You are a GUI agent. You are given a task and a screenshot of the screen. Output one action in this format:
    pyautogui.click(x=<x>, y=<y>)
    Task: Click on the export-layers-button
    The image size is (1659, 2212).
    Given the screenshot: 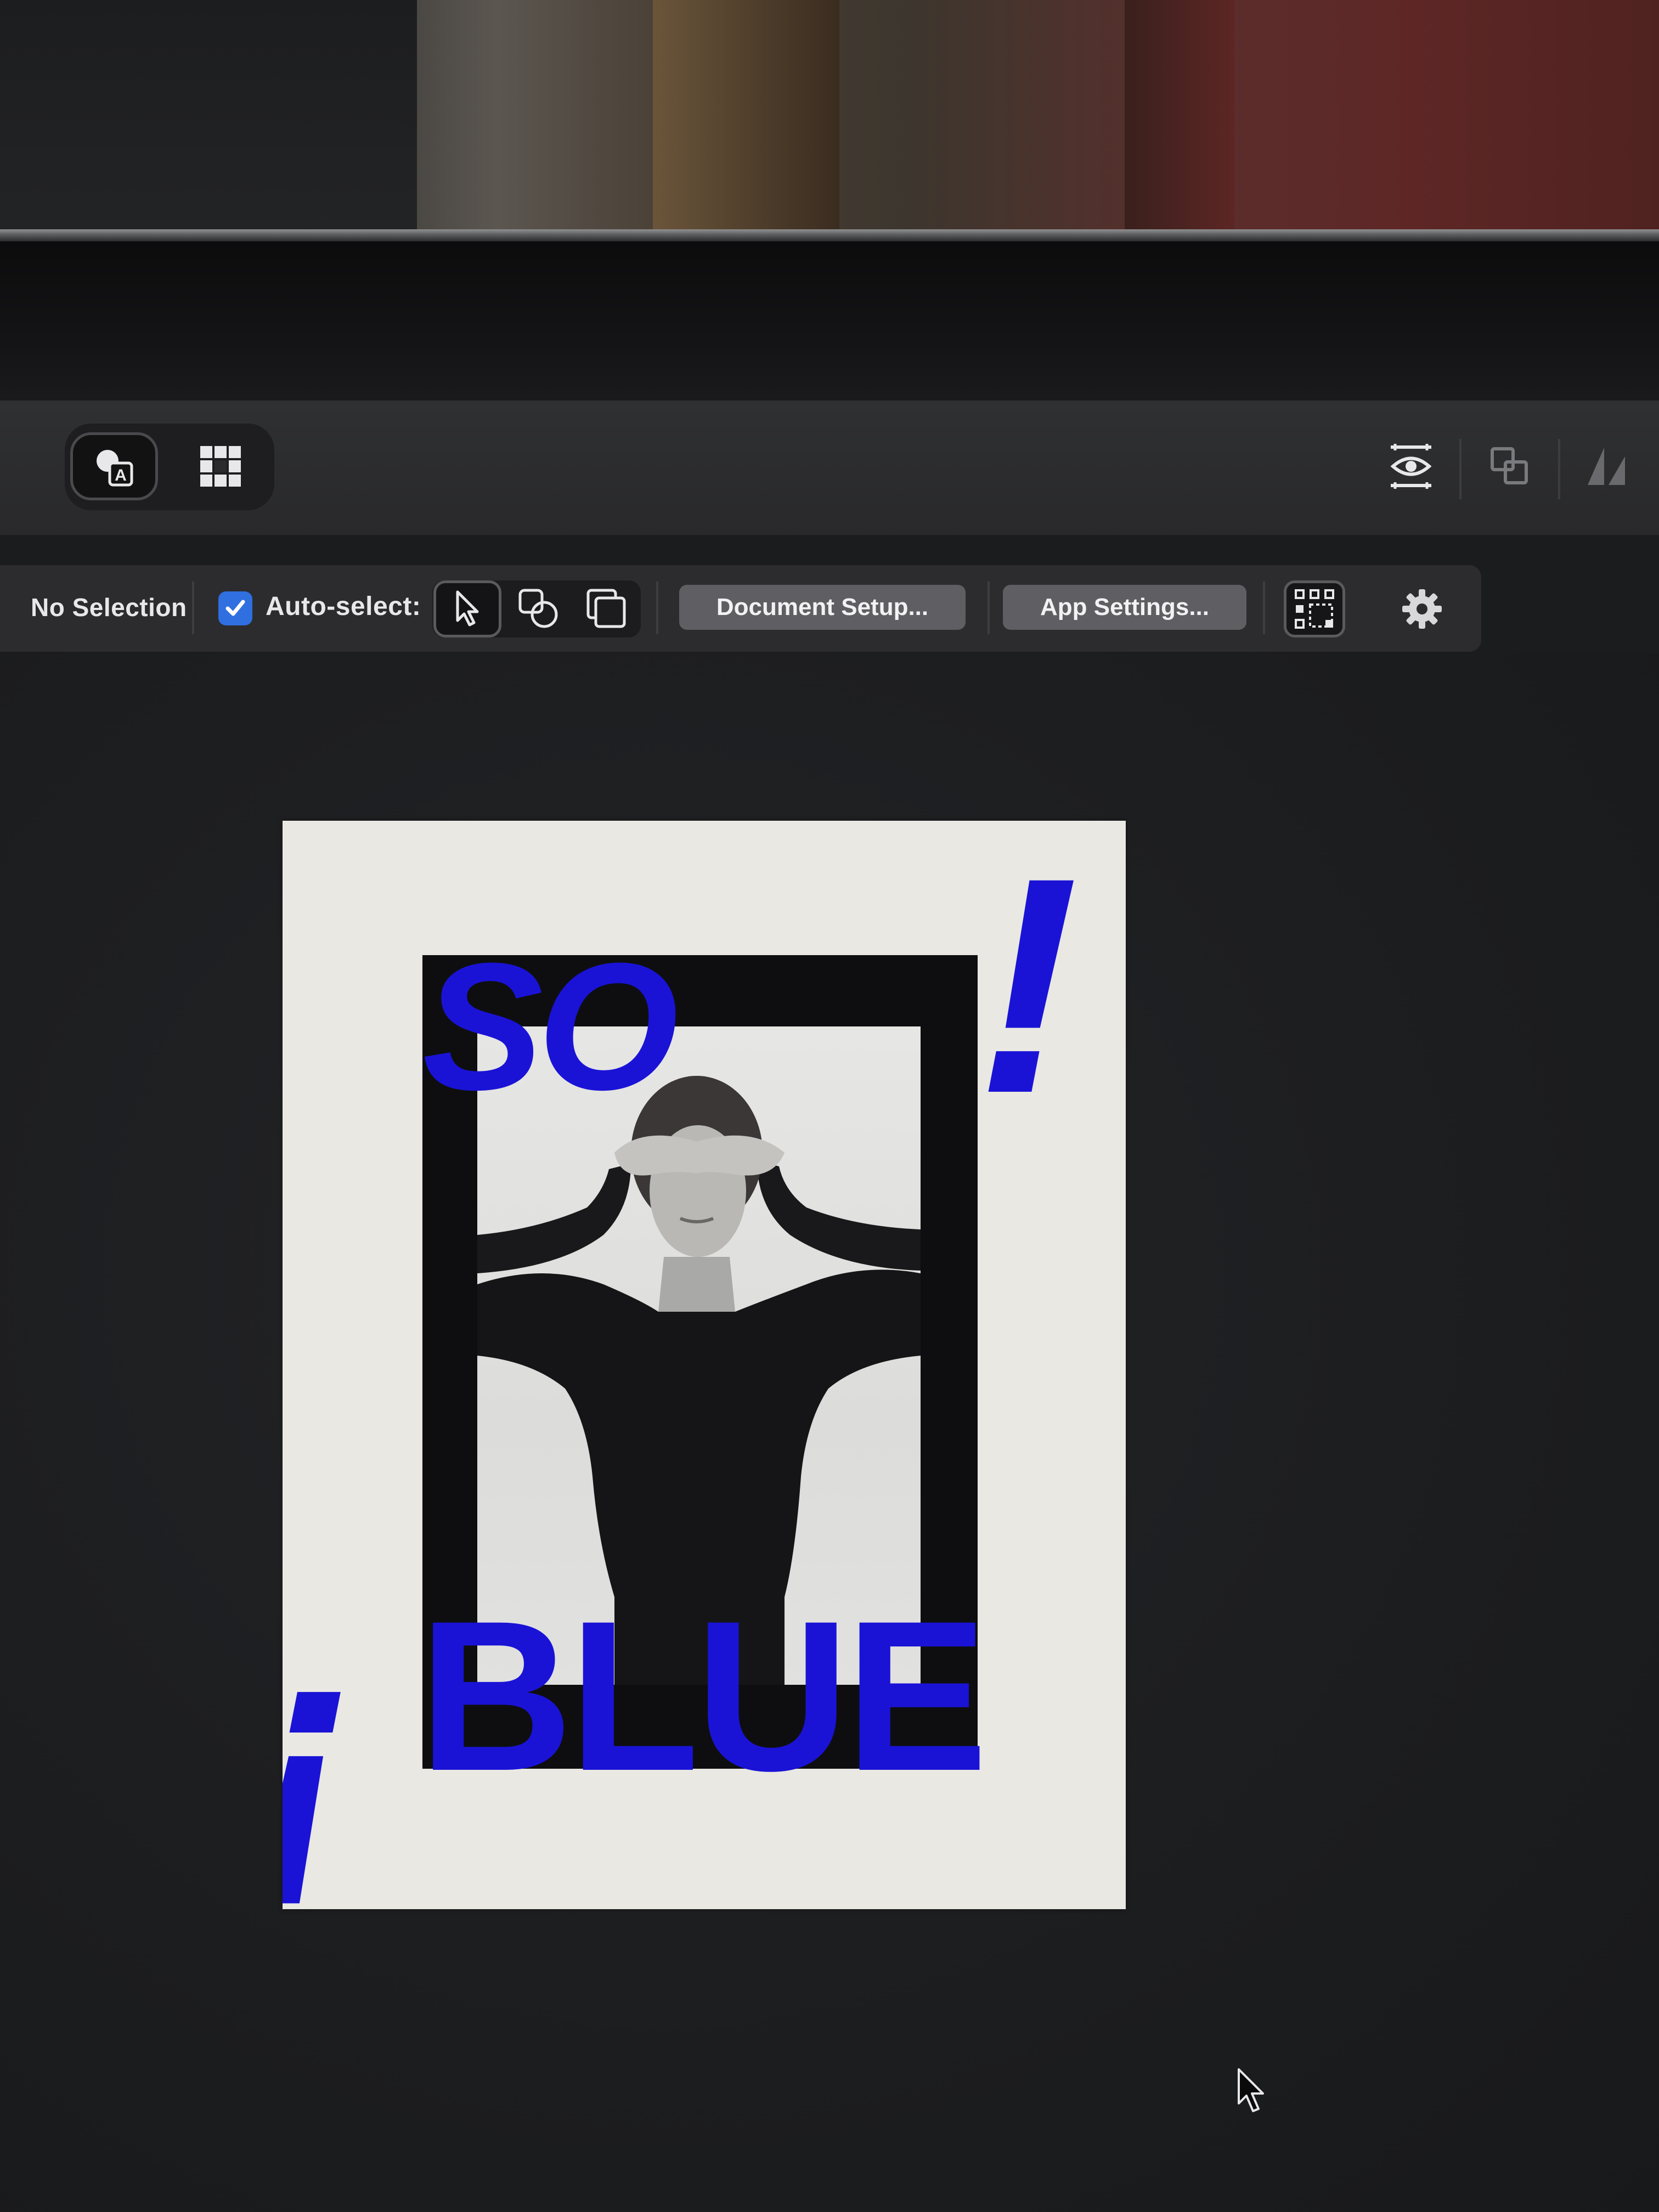 What is the action you would take?
    pyautogui.click(x=1510, y=466)
    